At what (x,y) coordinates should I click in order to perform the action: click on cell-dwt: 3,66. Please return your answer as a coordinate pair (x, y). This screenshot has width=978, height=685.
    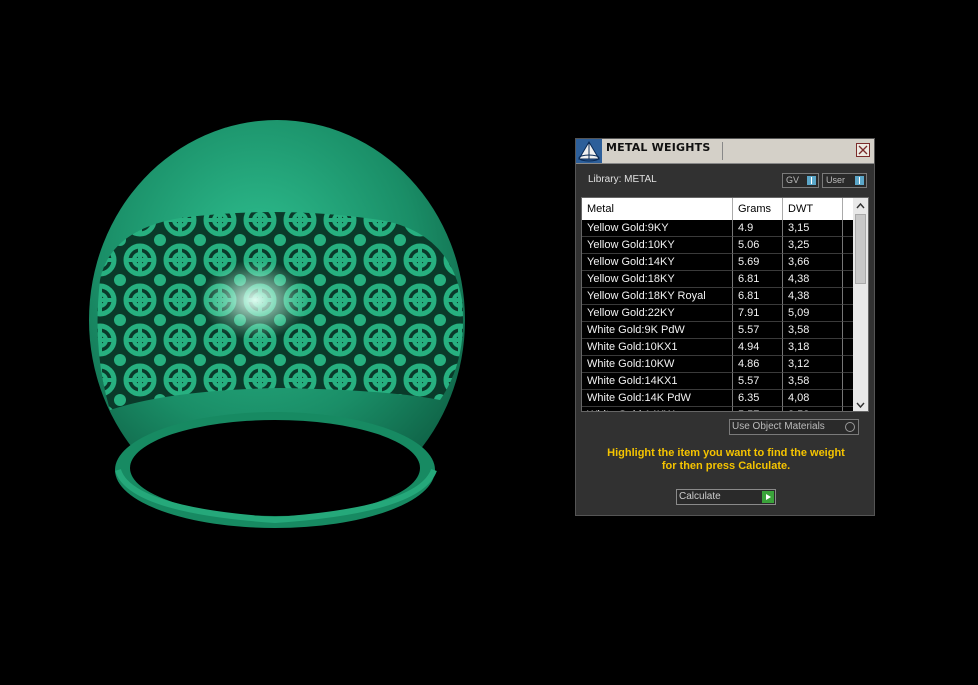
    Looking at the image, I should click on (813, 262).